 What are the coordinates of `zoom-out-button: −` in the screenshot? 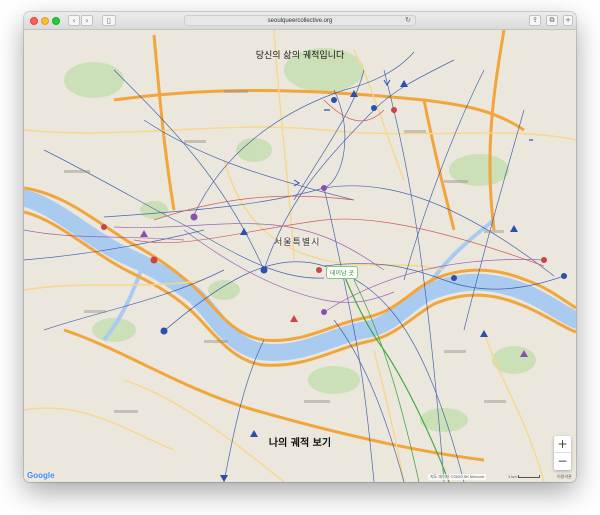 It's located at (562, 461).